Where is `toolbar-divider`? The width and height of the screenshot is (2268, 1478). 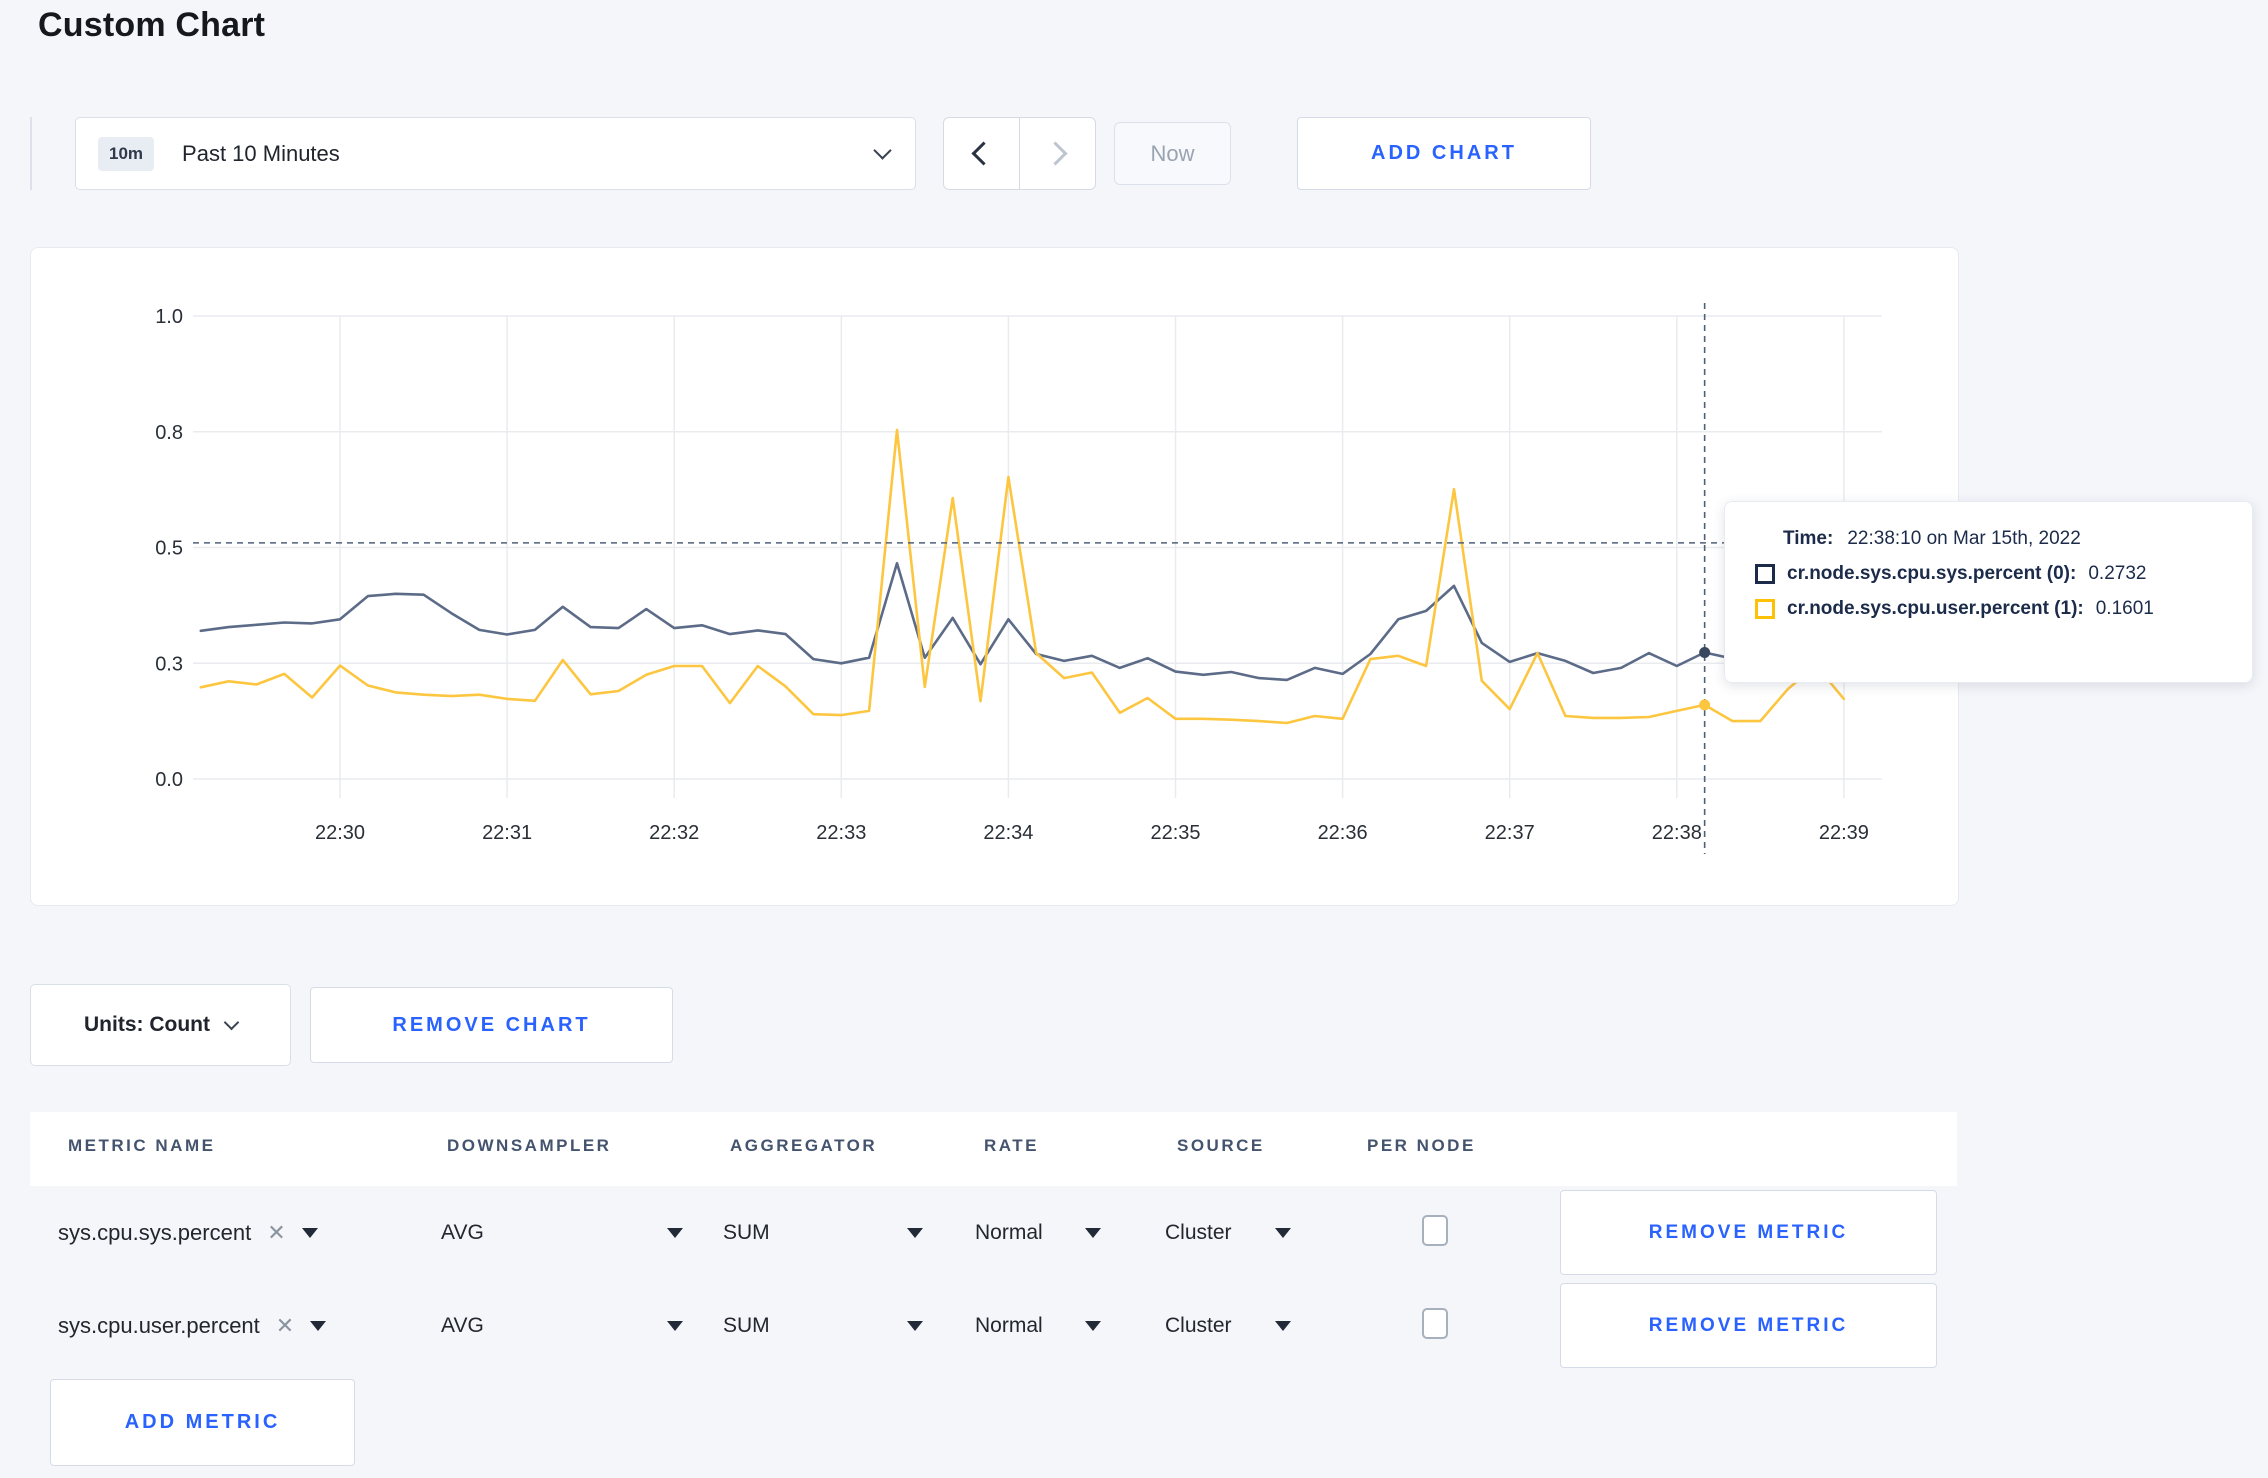 toolbar-divider is located at coordinates (31, 153).